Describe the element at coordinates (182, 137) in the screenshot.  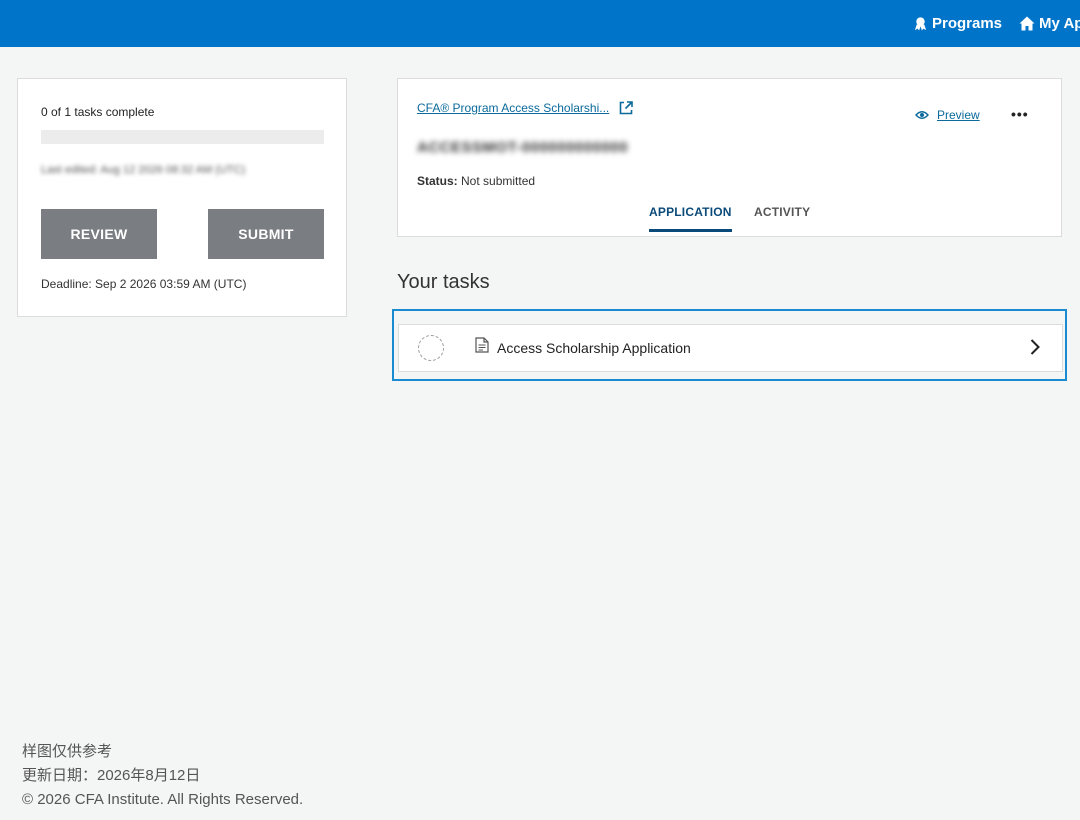
I see `progress-bar` at that location.